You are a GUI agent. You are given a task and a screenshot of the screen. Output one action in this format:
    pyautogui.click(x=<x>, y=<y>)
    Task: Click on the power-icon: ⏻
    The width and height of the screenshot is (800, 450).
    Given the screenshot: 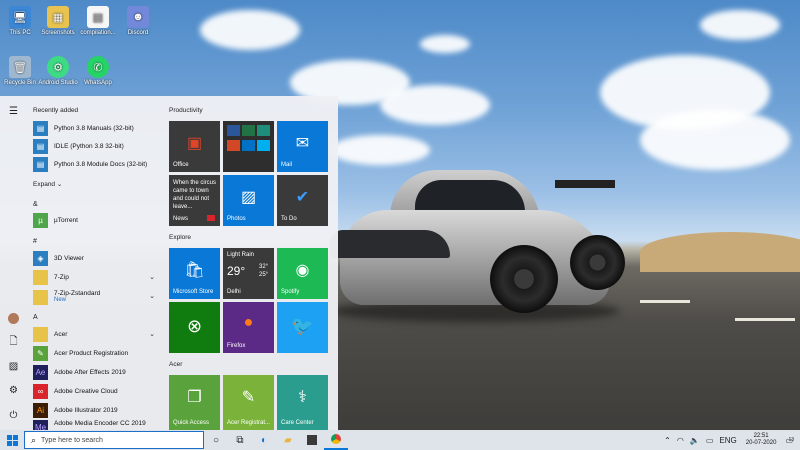 What is the action you would take?
    pyautogui.click(x=13, y=415)
    